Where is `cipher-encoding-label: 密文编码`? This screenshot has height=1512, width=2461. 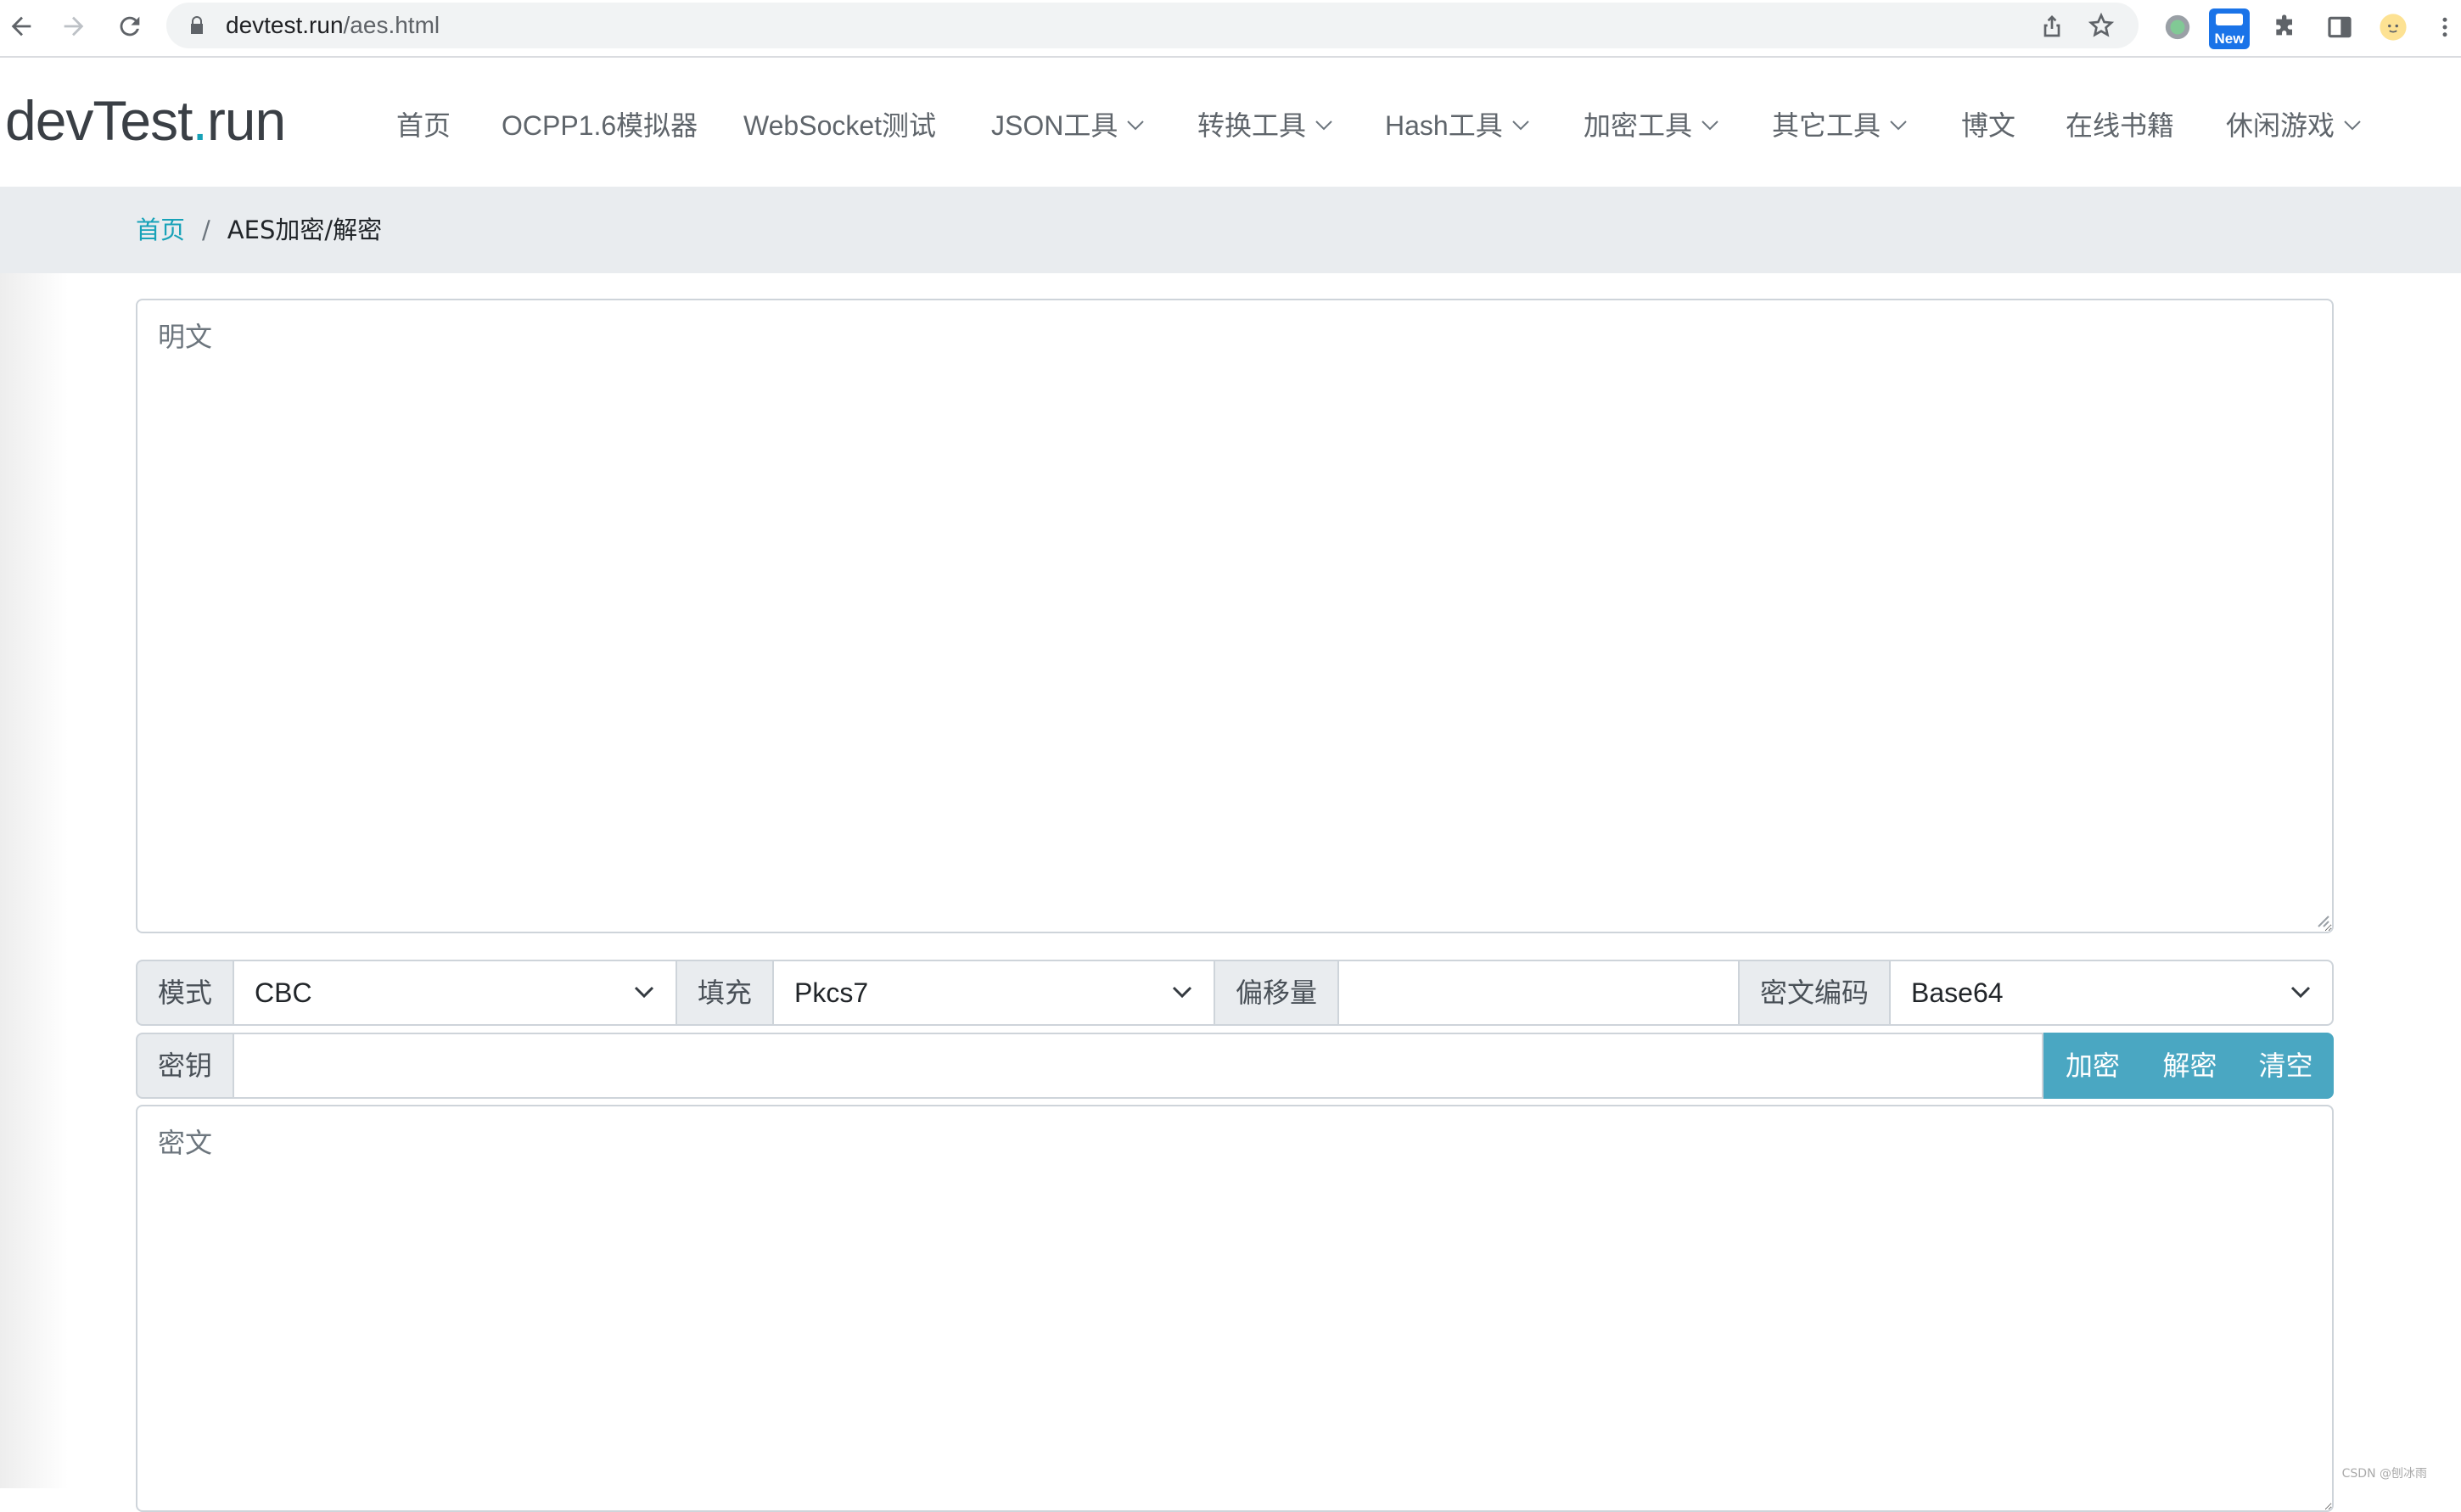 cipher-encoding-label: 密文编码 is located at coordinates (1814, 993).